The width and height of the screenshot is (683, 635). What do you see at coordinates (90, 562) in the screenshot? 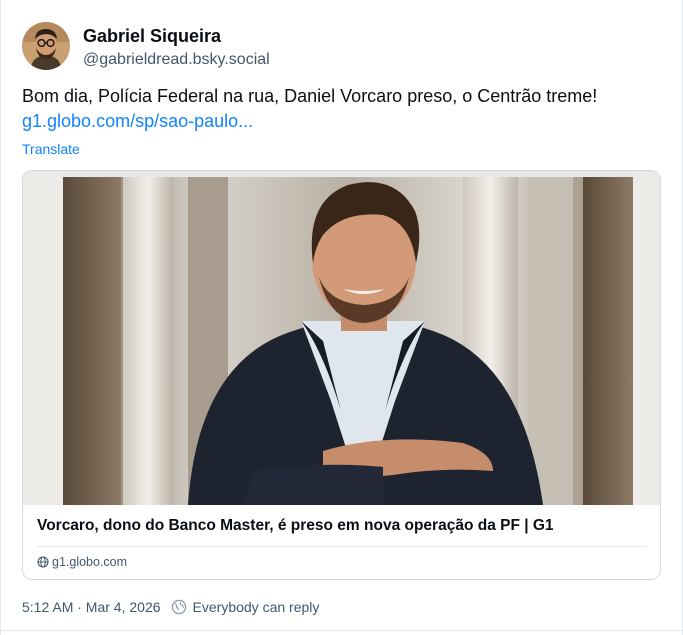
I see `link-card-domain-text: g1.globo.com` at bounding box center [90, 562].